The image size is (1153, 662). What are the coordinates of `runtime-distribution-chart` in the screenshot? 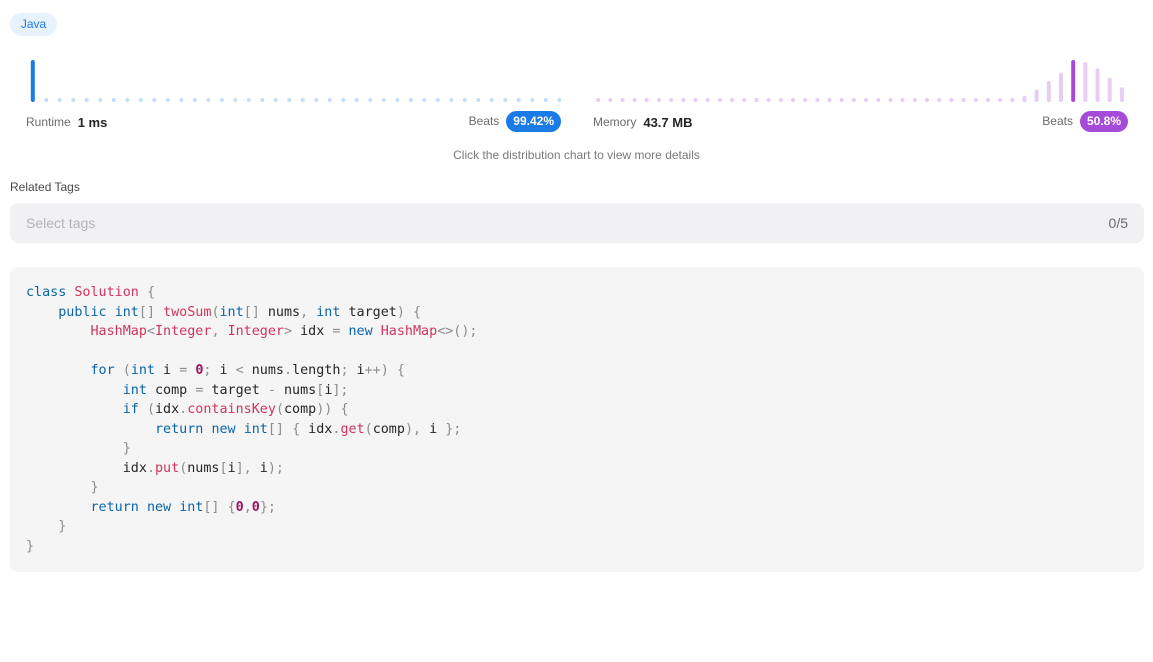 It's located at (296, 80).